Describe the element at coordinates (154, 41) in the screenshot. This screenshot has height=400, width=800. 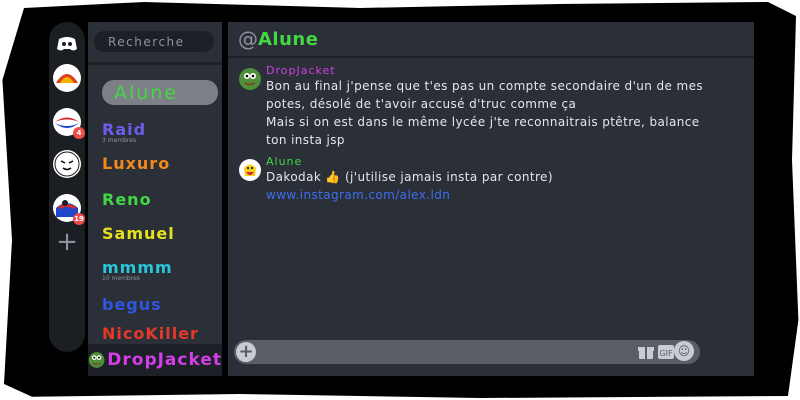
I see `search-input: Recherche` at that location.